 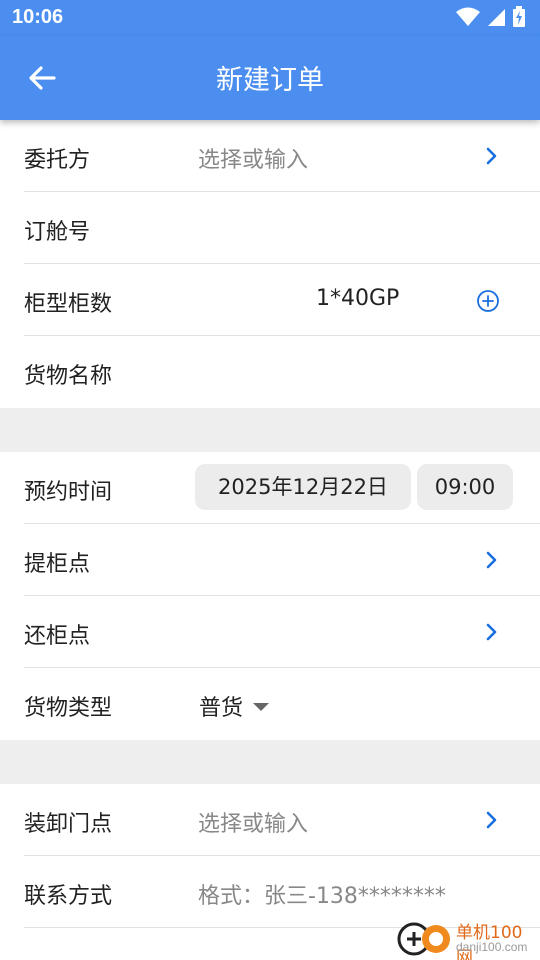 I want to click on battery-icon, so click(x=519, y=16).